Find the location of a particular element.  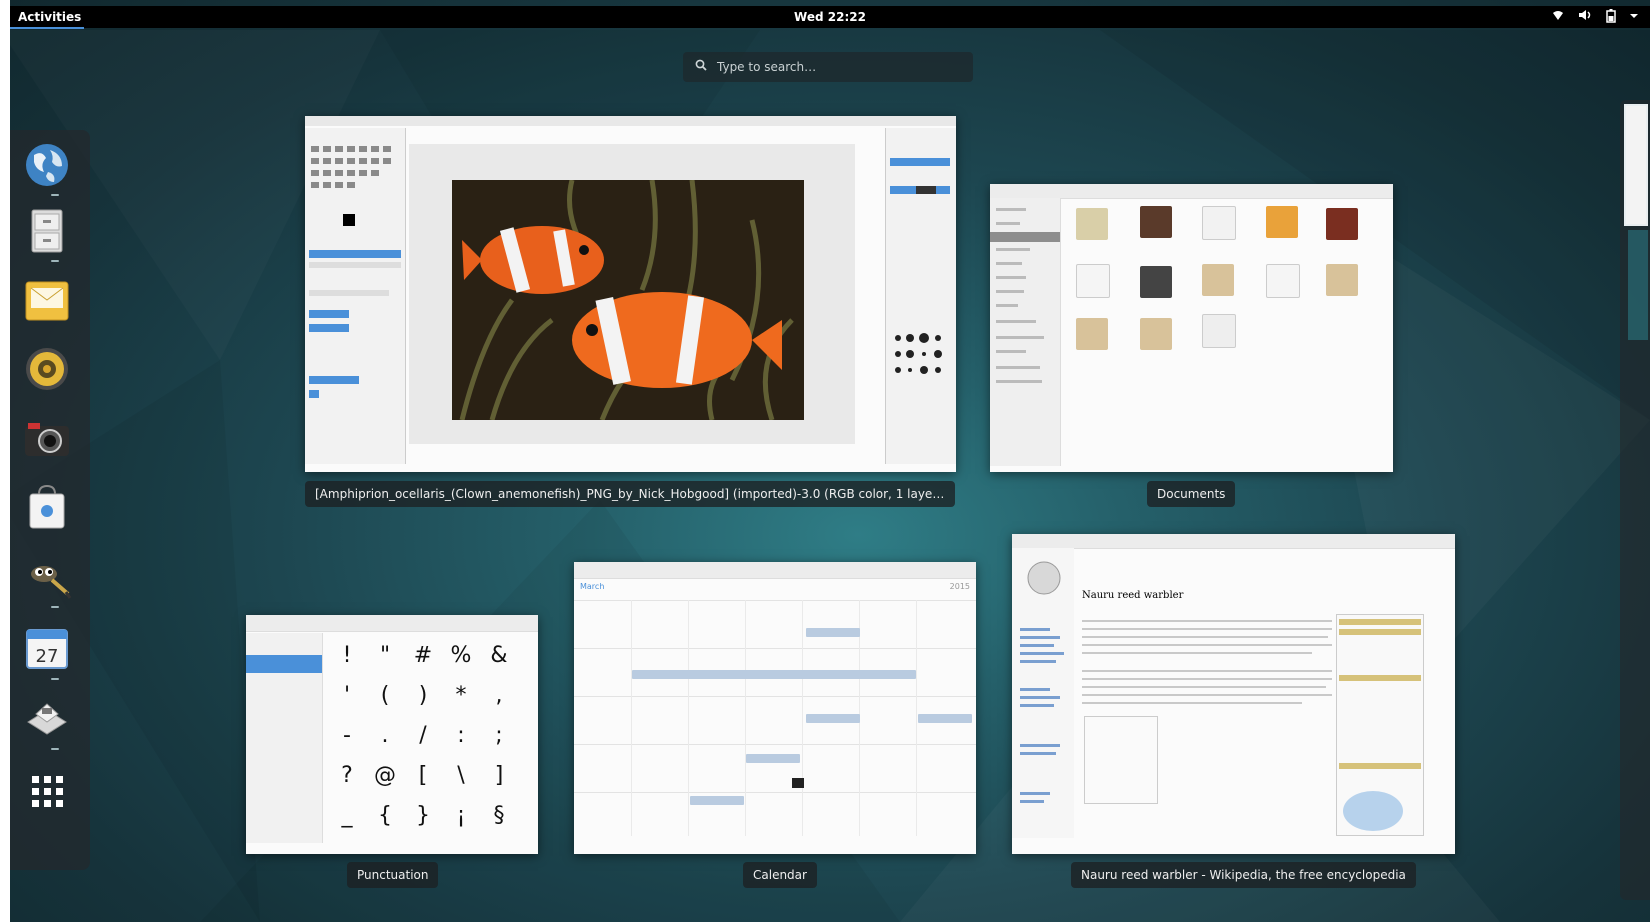

calendar-day-badge: 27 is located at coordinates (47, 656).